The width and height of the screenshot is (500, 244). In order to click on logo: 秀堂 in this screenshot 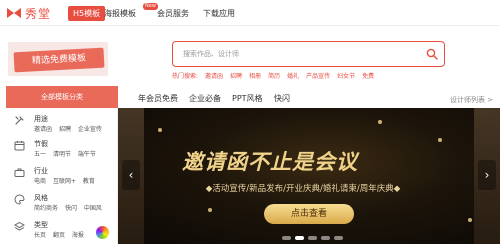, I will do `click(28, 13)`.